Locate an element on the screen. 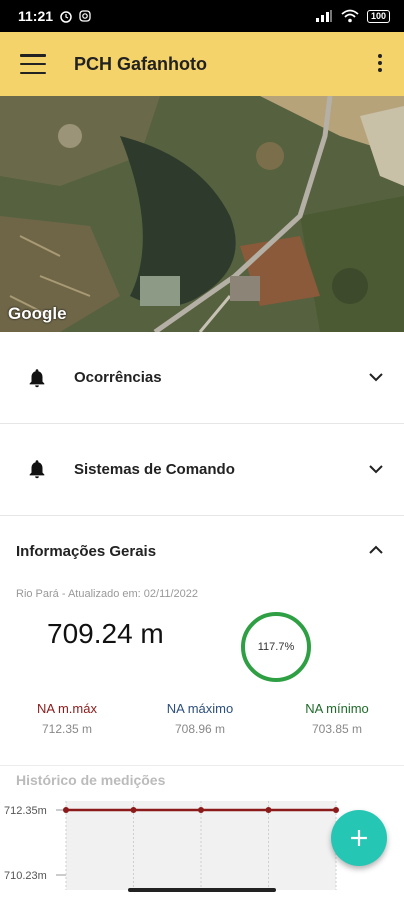 The width and height of the screenshot is (404, 900). gauge-label: 117.7% is located at coordinates (276, 647).